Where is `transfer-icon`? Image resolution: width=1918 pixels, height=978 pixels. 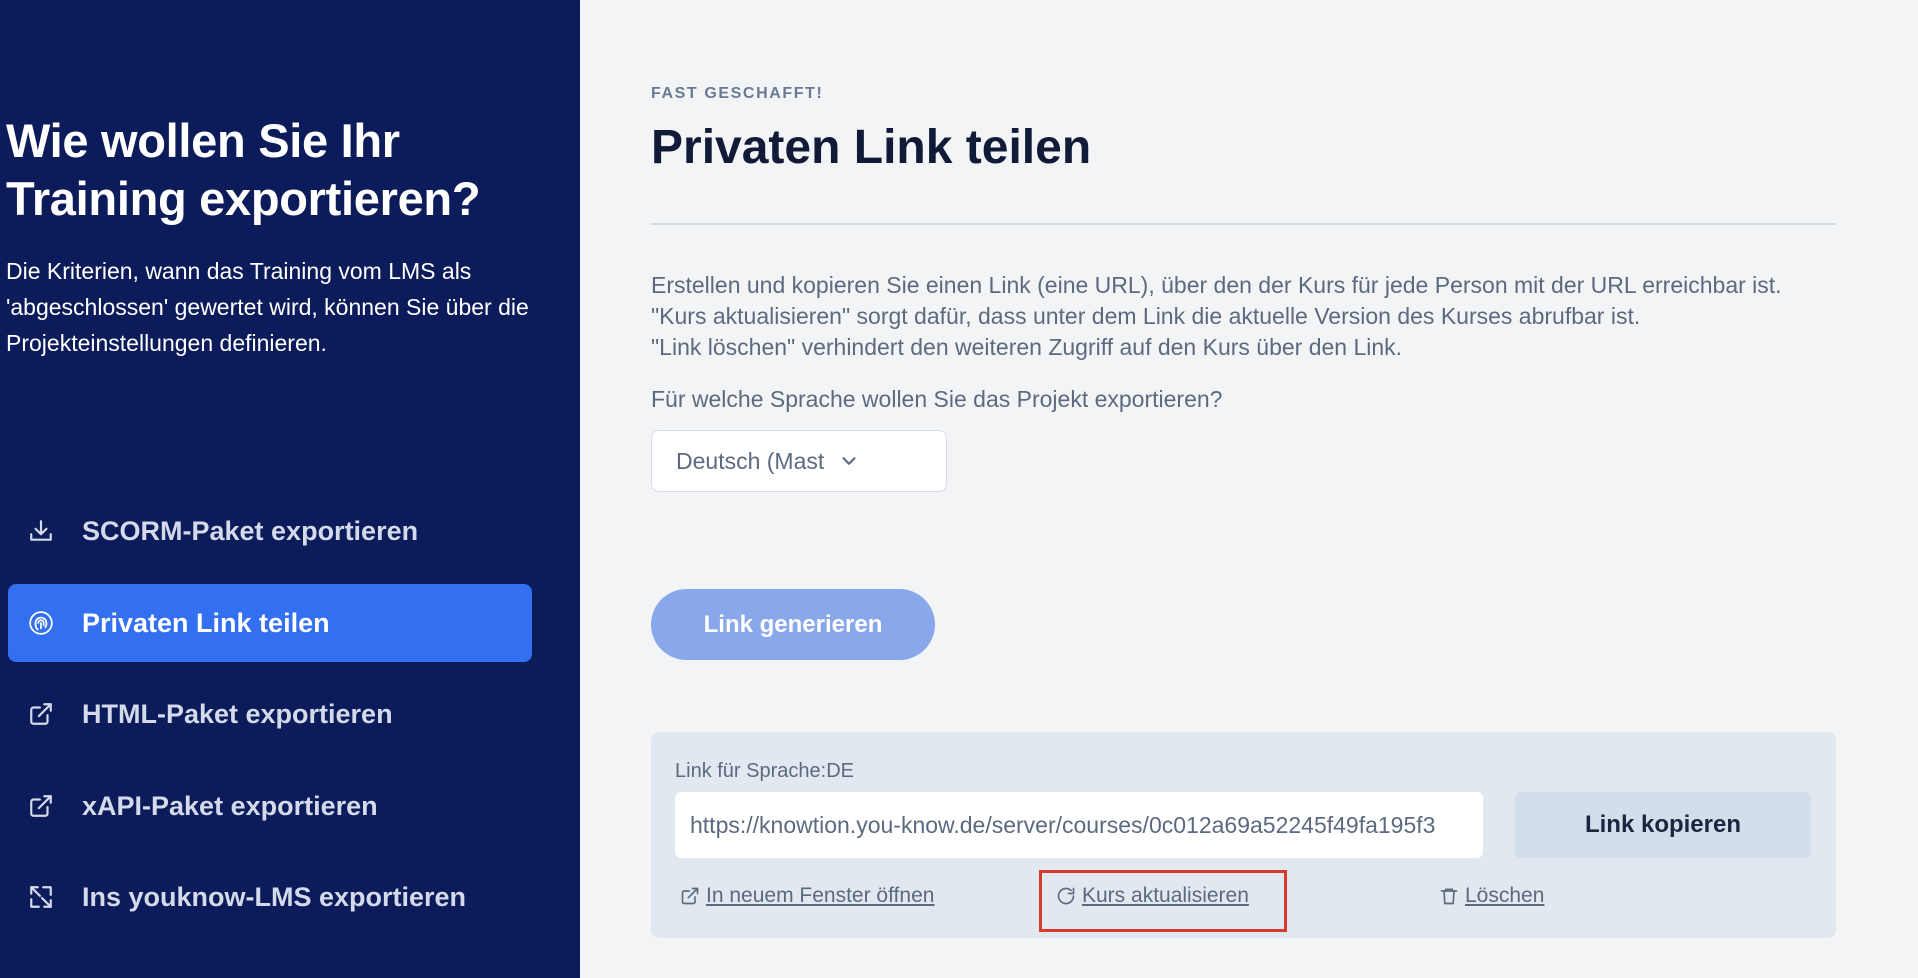
transfer-icon is located at coordinates (41, 897).